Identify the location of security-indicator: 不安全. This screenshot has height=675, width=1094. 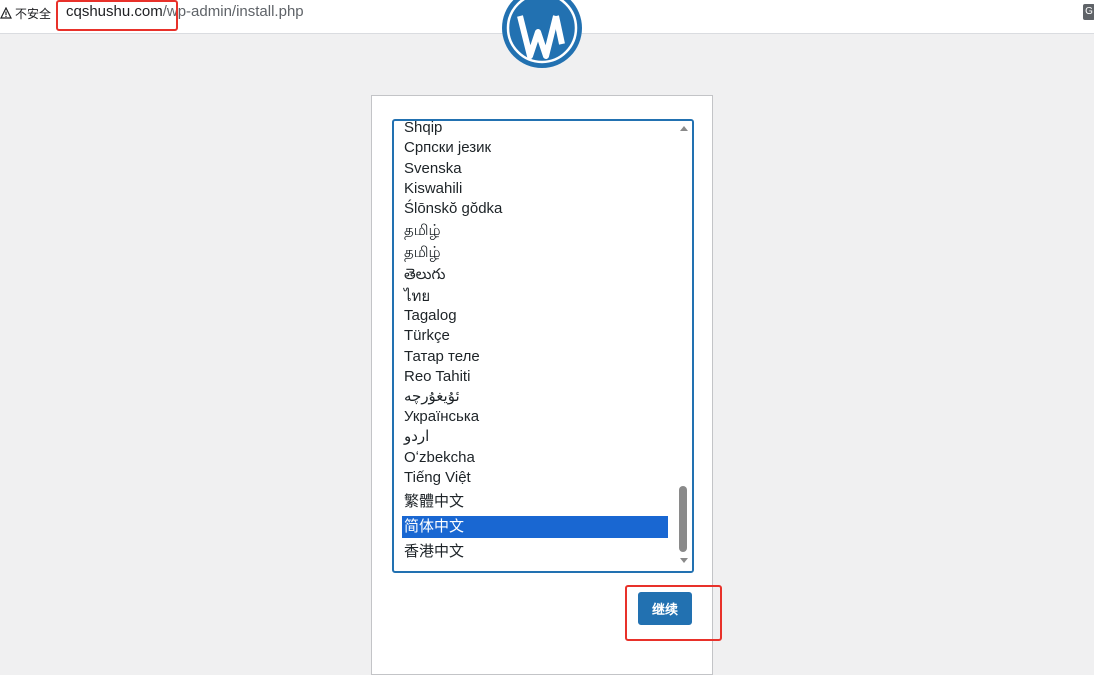
(25, 13).